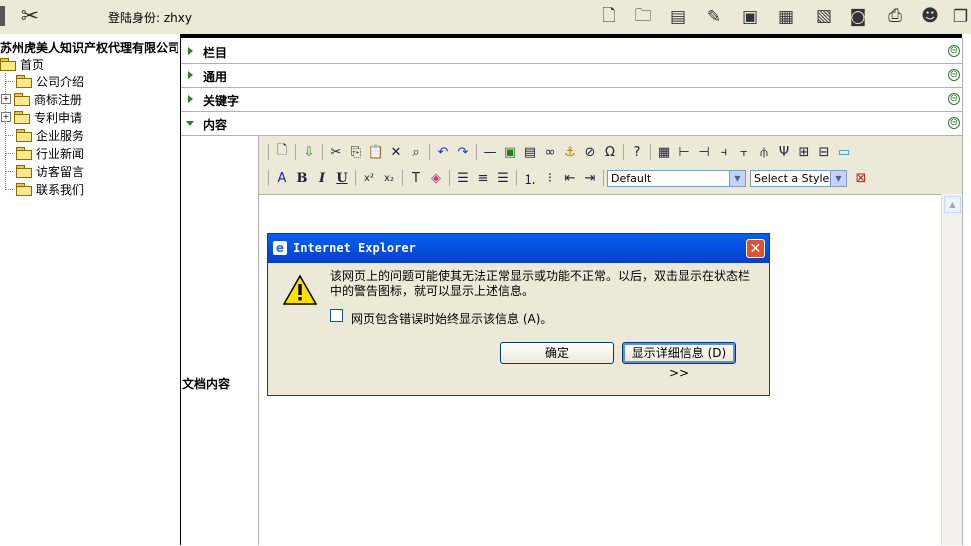 Image resolution: width=971 pixels, height=546 pixels. I want to click on unordered-list-icon: ⁝, so click(550, 178).